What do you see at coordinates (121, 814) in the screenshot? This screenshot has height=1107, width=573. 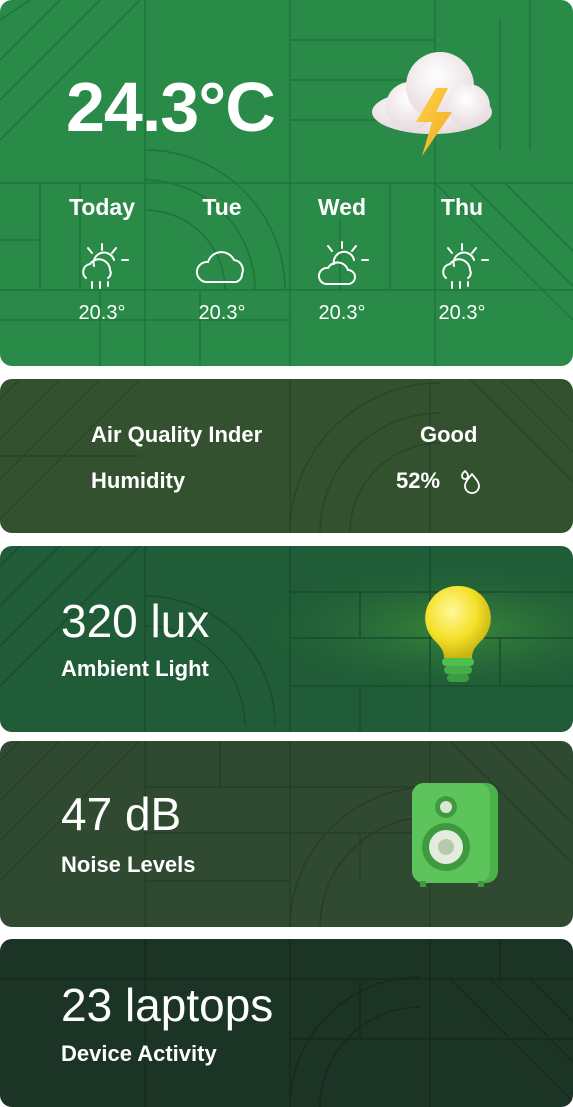 I see `noise-value: 47 dB` at bounding box center [121, 814].